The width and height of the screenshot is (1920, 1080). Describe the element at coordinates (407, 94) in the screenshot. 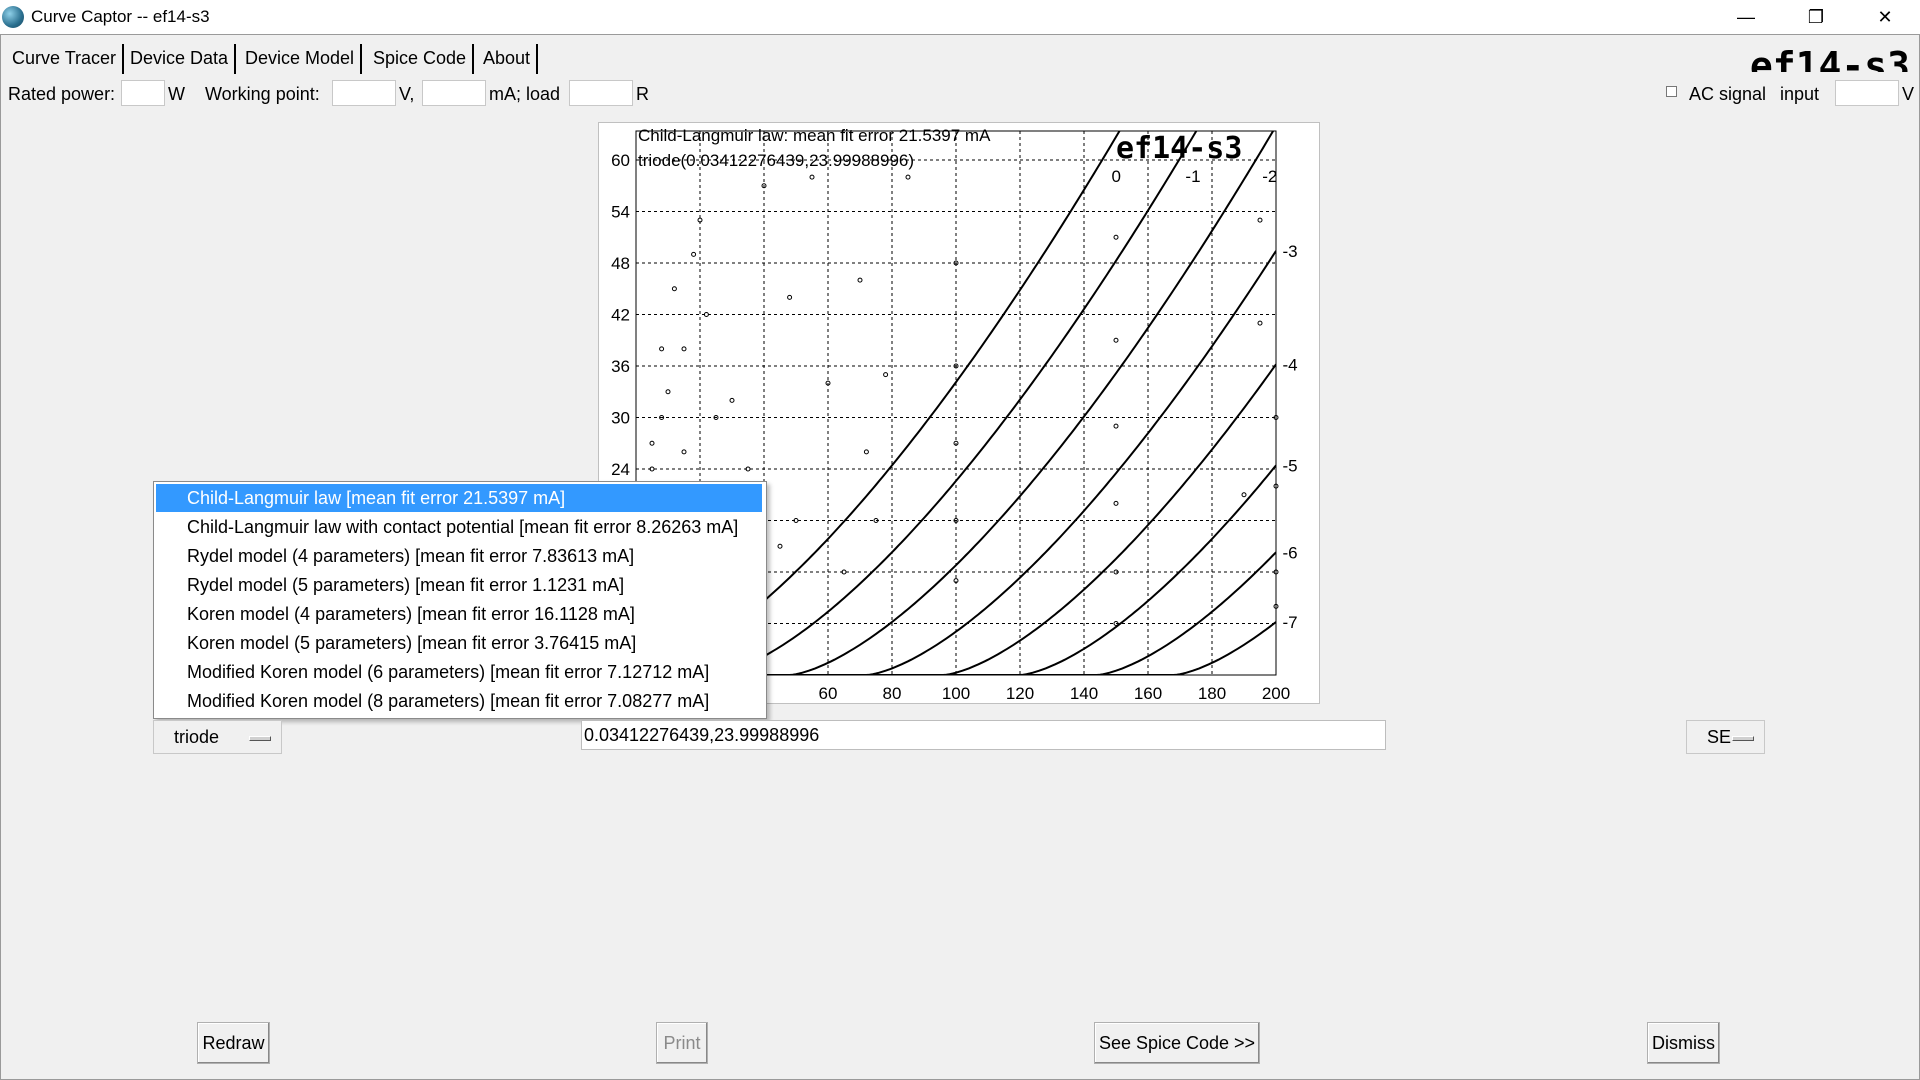

I see `wp-voltage-unit: V,` at that location.